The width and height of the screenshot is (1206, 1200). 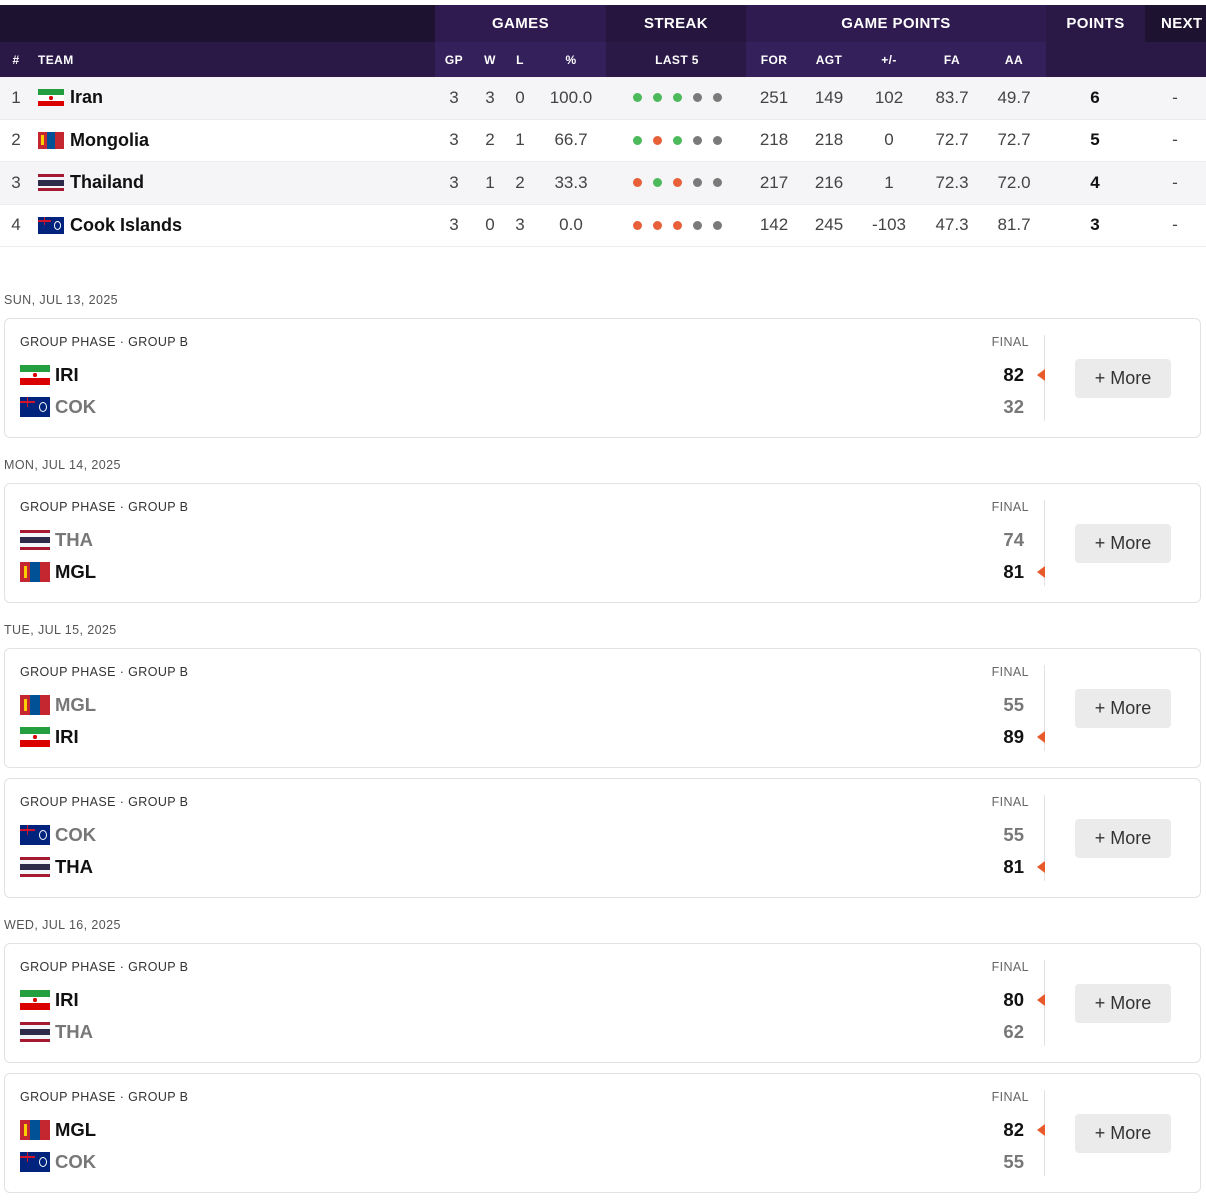 What do you see at coordinates (16, 225) in the screenshot?
I see `rank: 4` at bounding box center [16, 225].